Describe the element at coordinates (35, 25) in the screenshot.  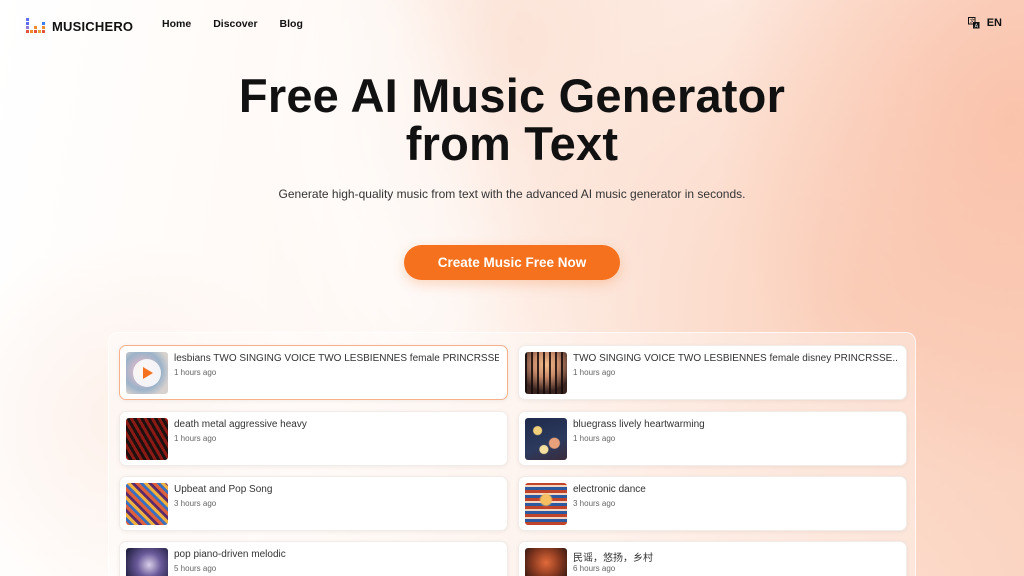
I see `equalizer-logo-icon` at that location.